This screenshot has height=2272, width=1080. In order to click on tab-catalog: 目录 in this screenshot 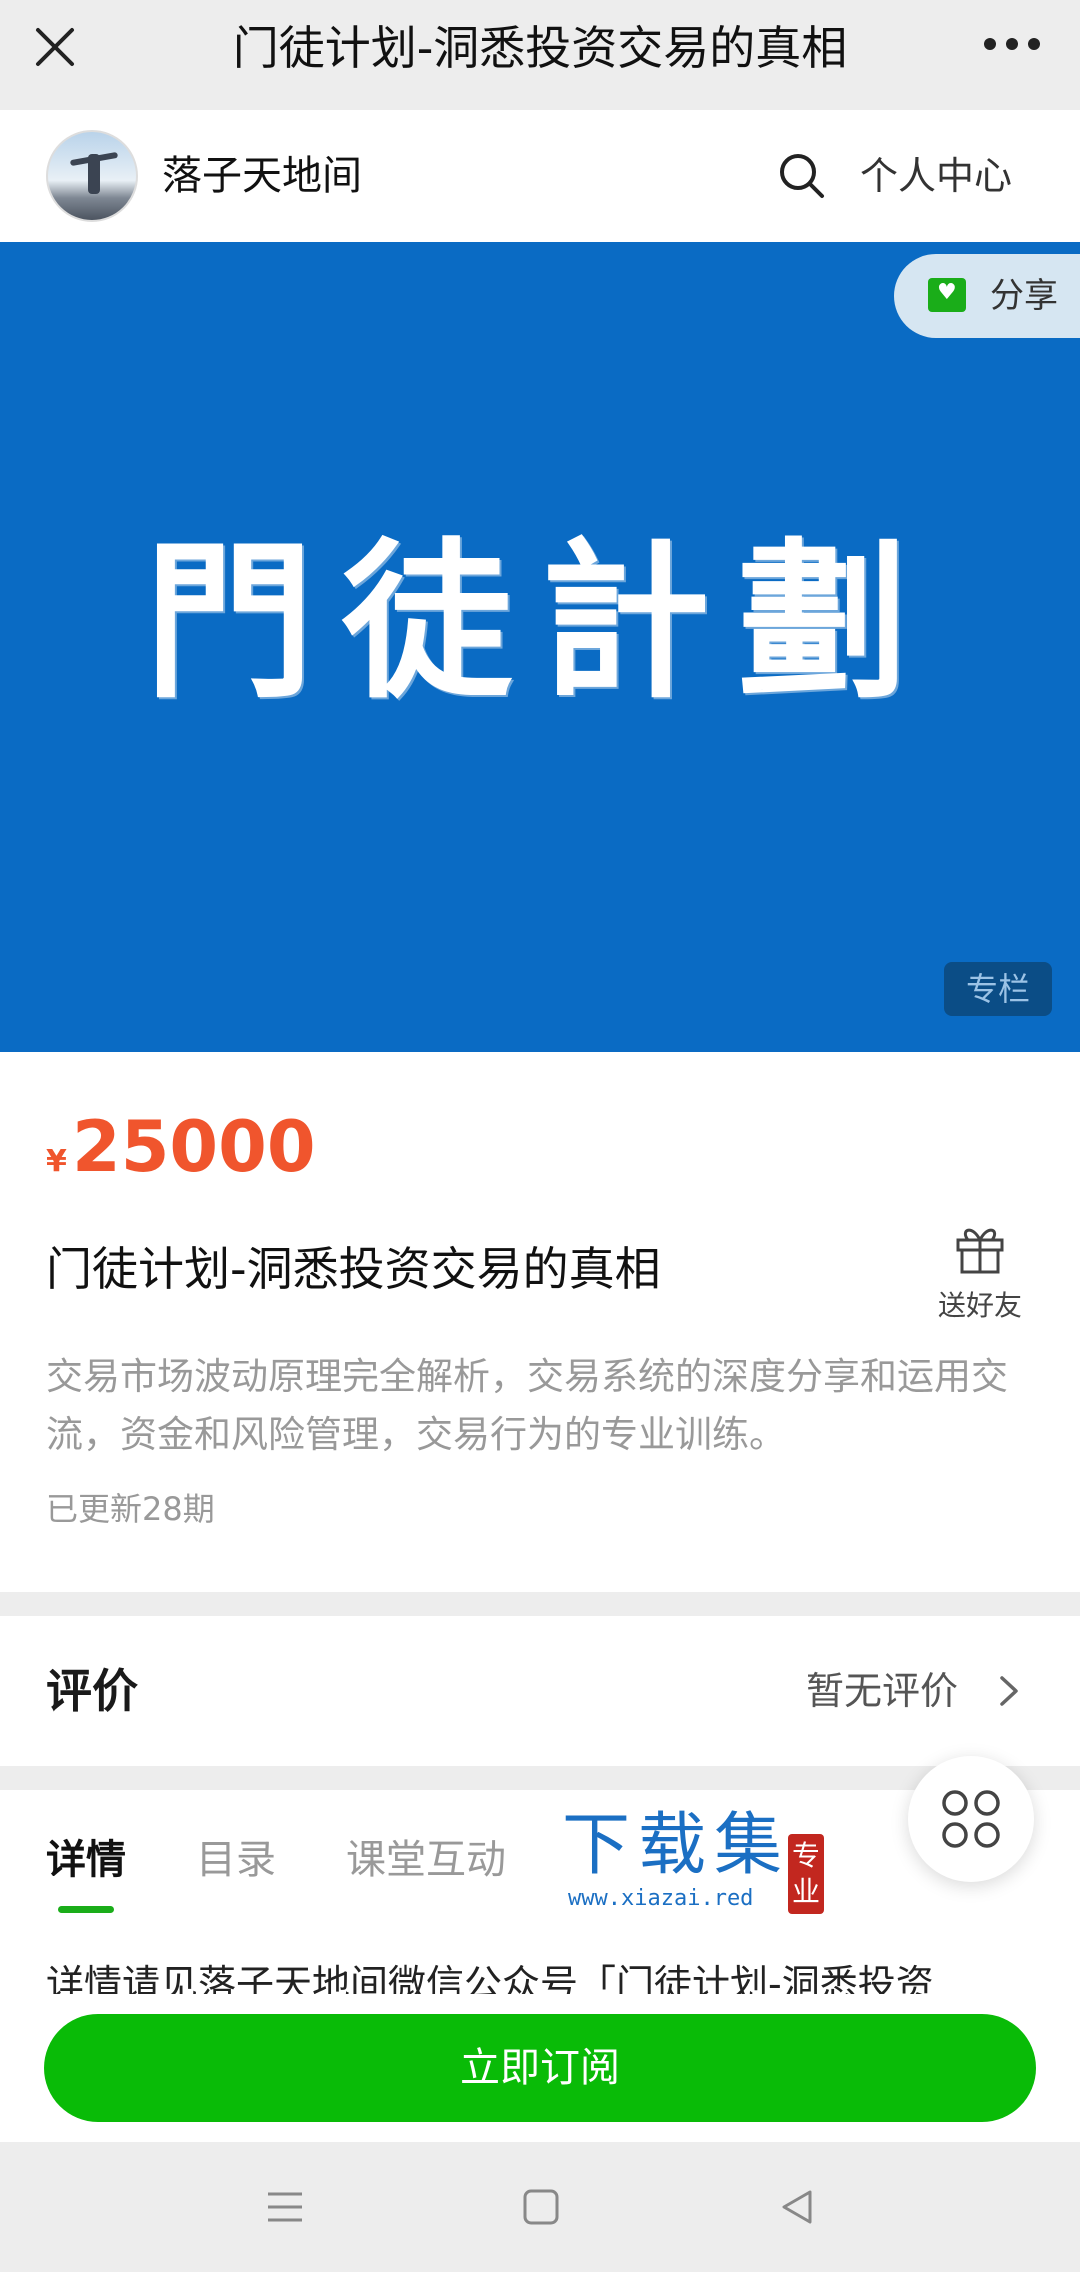, I will do `click(236, 1860)`.